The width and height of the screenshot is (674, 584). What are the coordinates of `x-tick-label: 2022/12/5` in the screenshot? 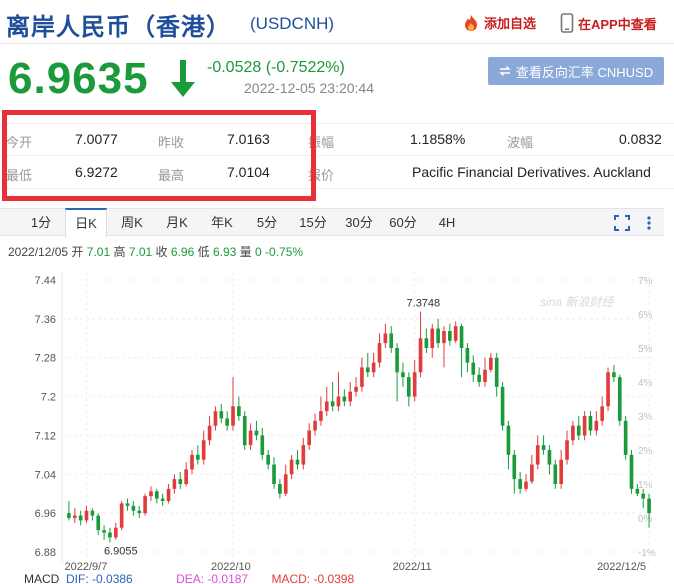 It's located at (621, 566).